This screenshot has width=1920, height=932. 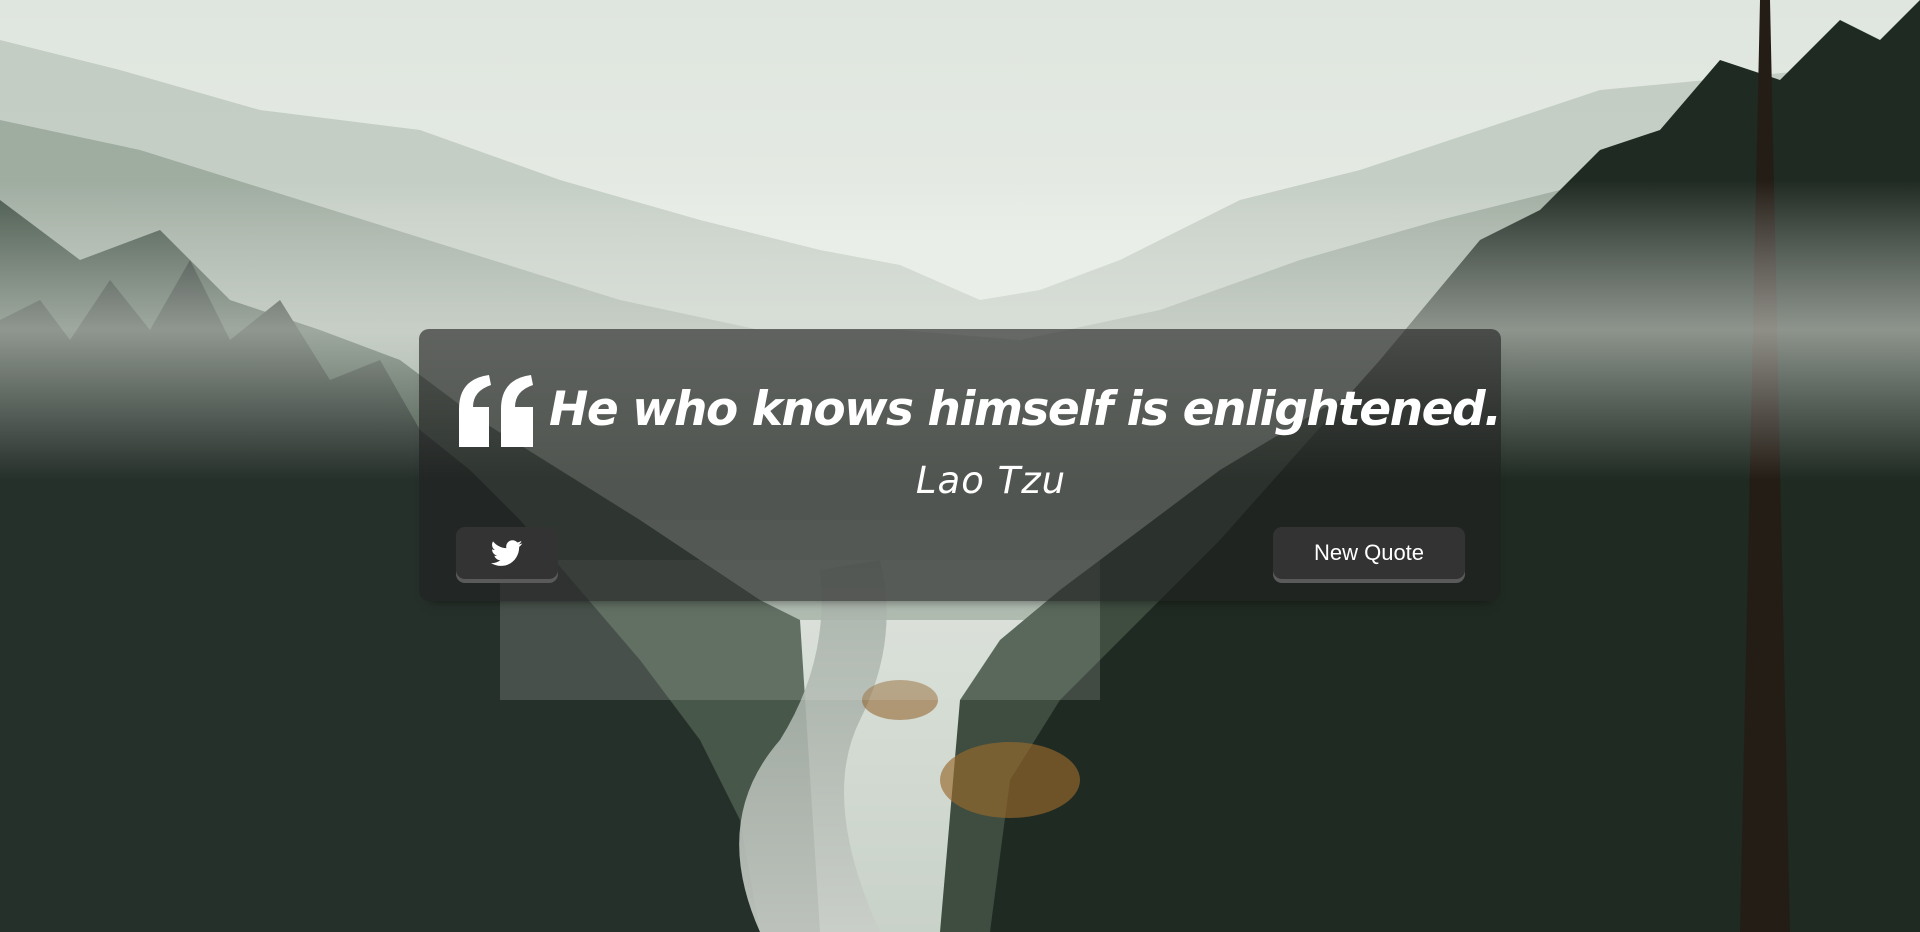 What do you see at coordinates (1369, 553) in the screenshot?
I see `new-quote-button: New Quote` at bounding box center [1369, 553].